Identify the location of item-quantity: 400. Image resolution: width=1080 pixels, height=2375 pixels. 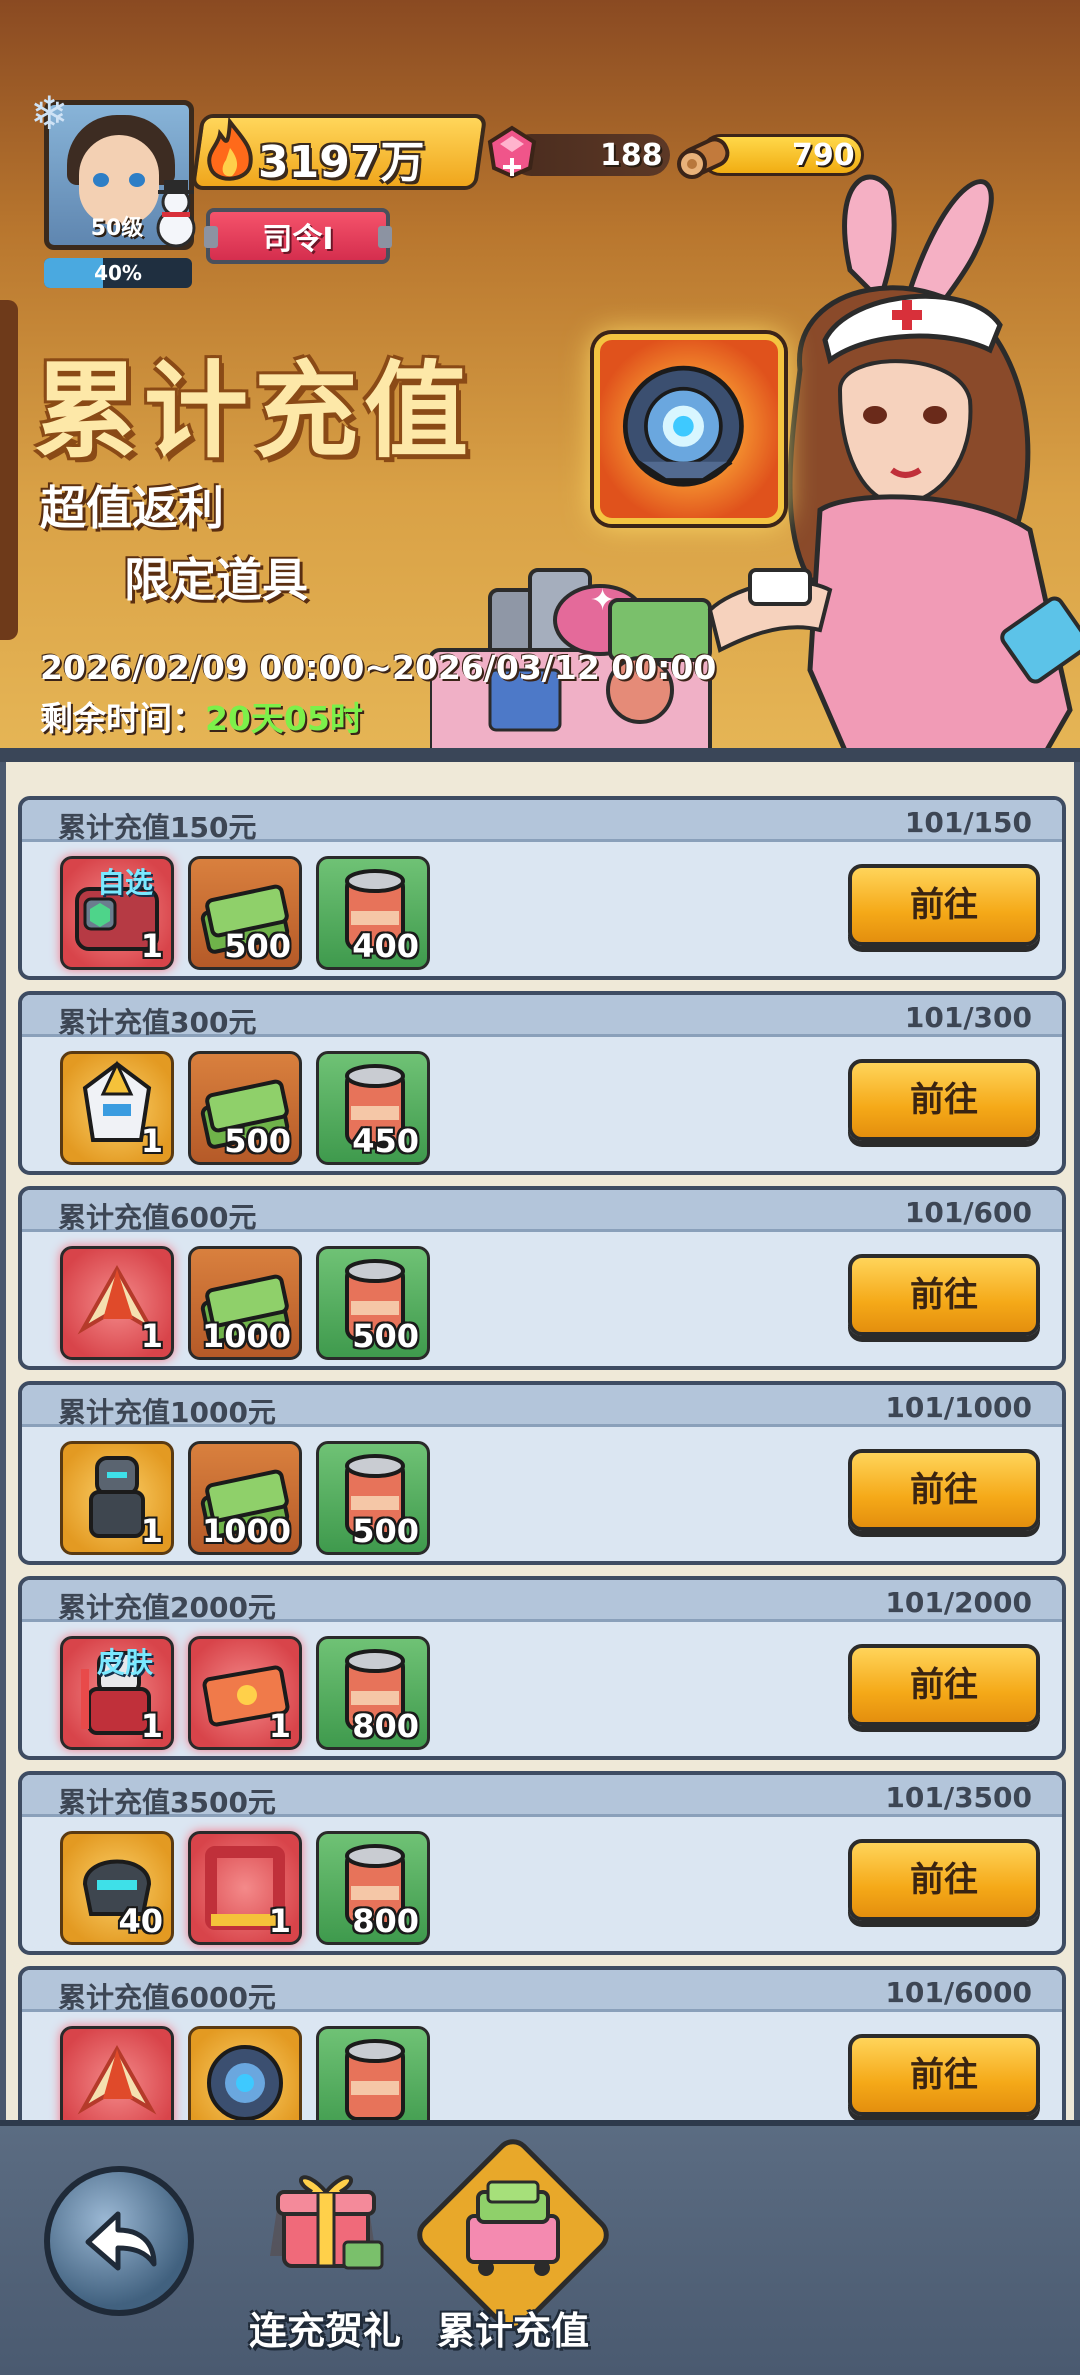
(385, 946).